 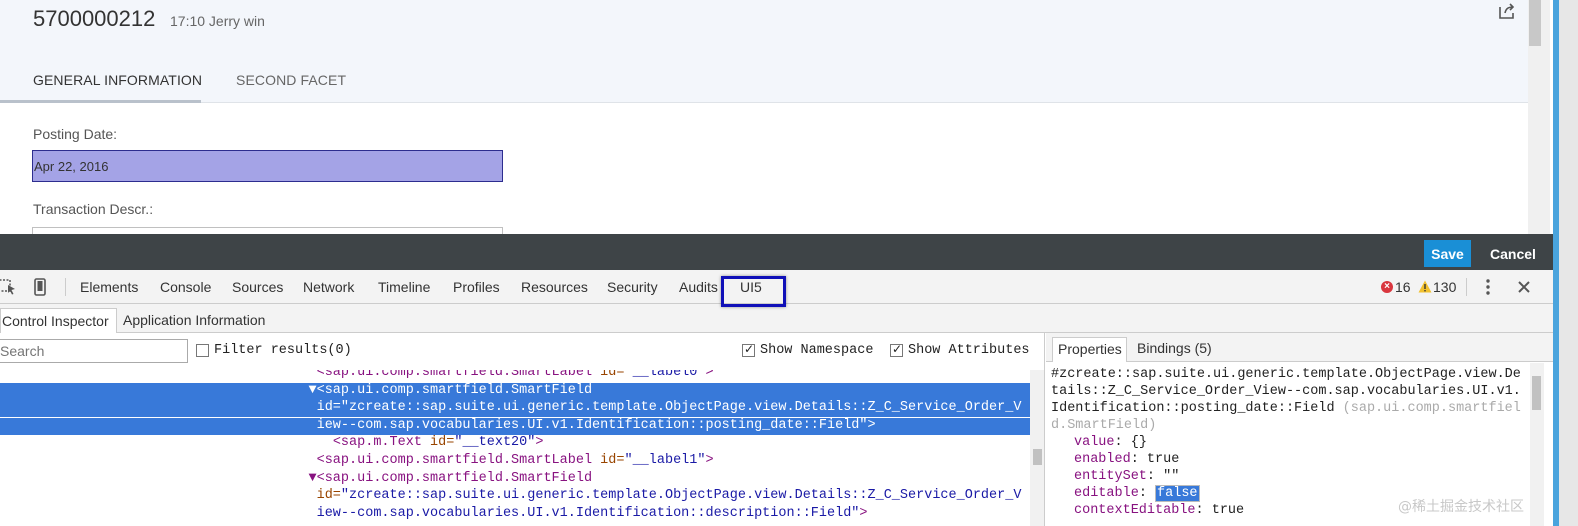 I want to click on tab-elements: Elements, so click(x=109, y=287).